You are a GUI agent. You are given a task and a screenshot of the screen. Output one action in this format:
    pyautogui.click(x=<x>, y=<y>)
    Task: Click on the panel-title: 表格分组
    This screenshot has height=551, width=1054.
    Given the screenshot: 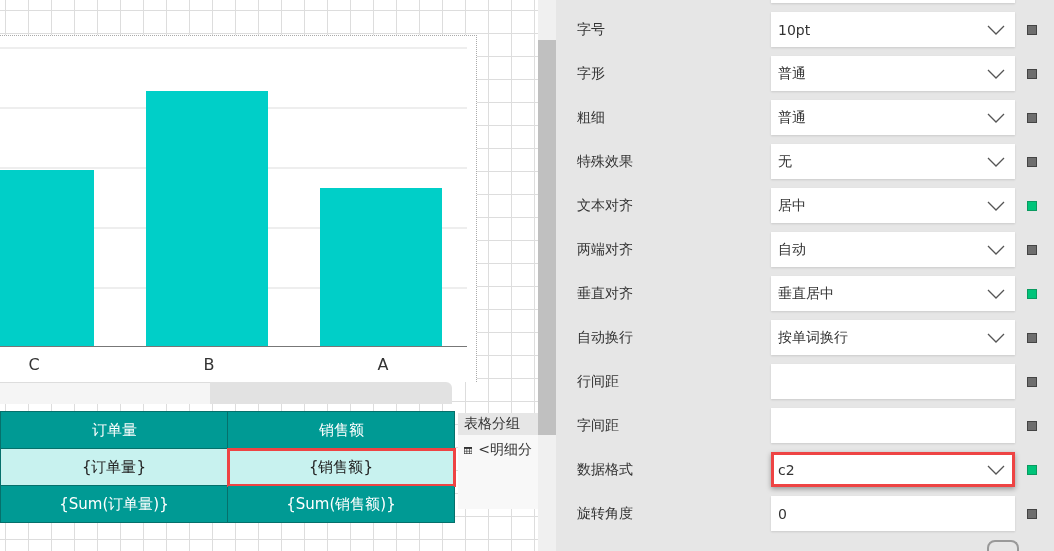 What is the action you would take?
    pyautogui.click(x=498, y=424)
    